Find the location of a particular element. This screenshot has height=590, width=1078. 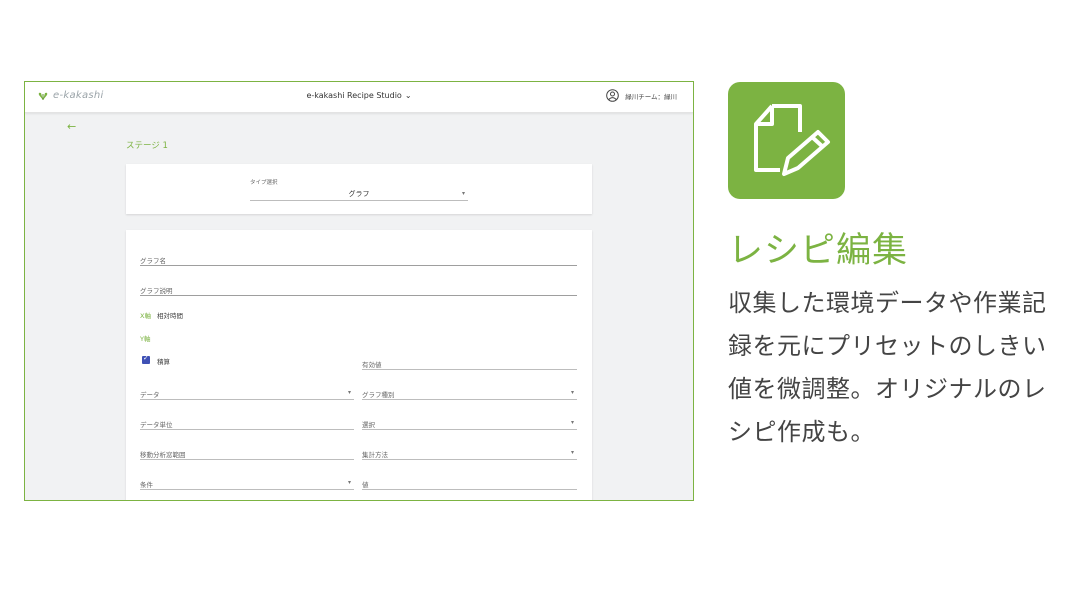

data-unit-label: データ単位 is located at coordinates (156, 425).